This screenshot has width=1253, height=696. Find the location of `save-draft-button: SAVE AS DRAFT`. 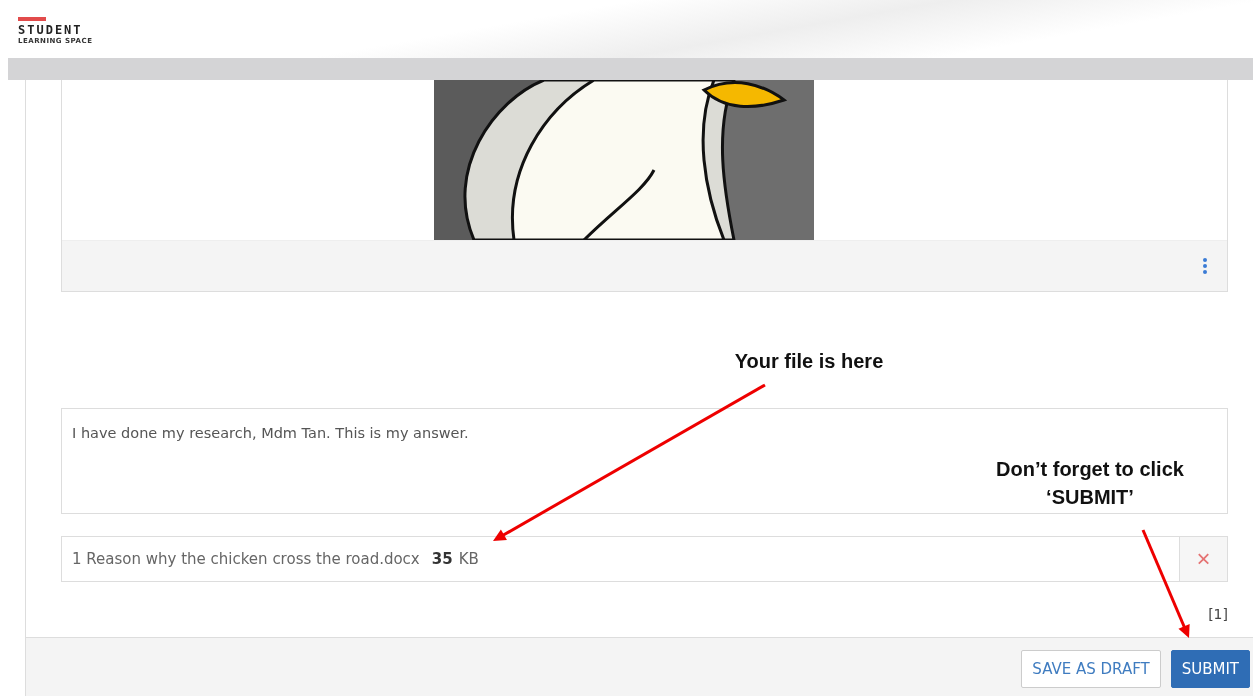

save-draft-button: SAVE AS DRAFT is located at coordinates (1091, 669).